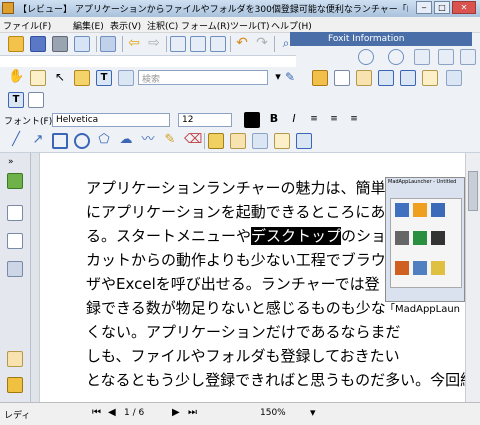 This screenshot has height=425, width=480. What do you see at coordinates (169, 236) in the screenshot?
I see `line-3-start: る。スタートメニューや` at bounding box center [169, 236].